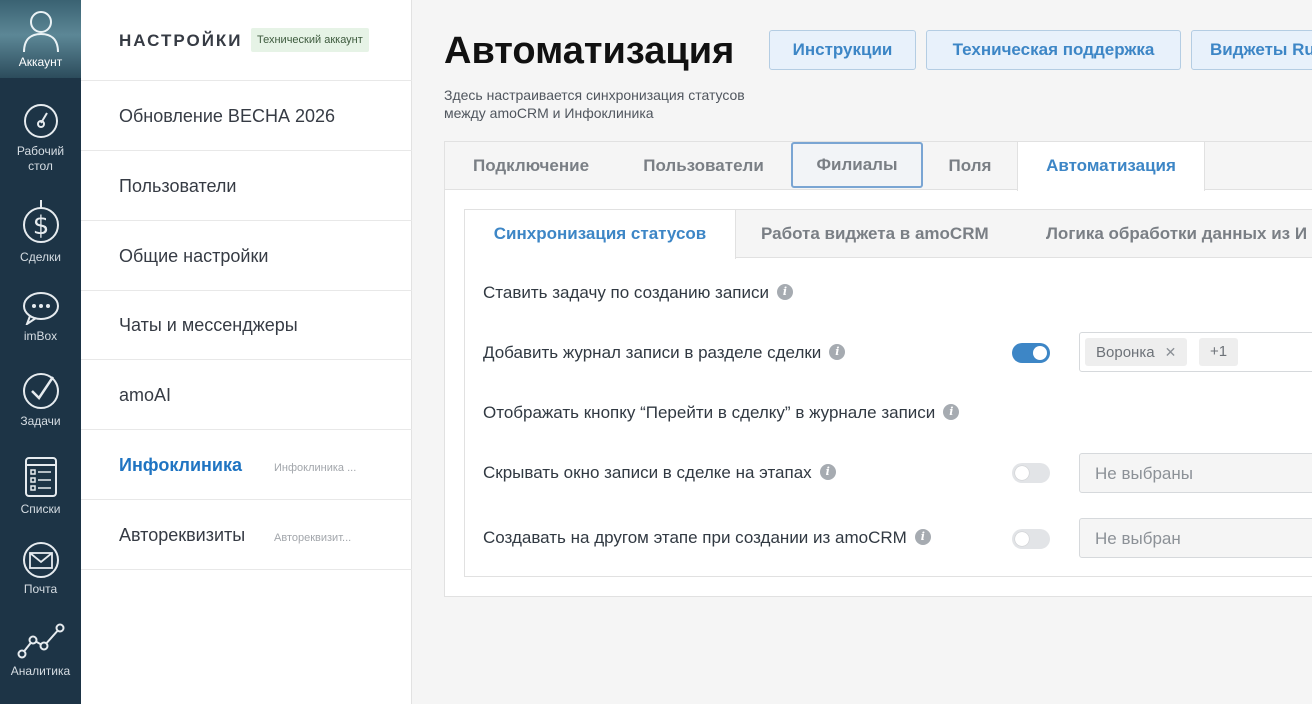 This screenshot has width=1312, height=704. I want to click on nav-dashboard: Рабочий стол, so click(40, 138).